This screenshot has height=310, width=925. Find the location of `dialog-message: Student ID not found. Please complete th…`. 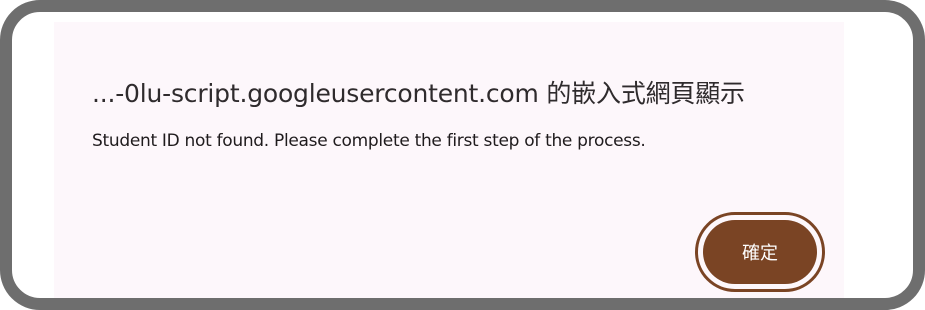

dialog-message: Student ID not found. Please complete th… is located at coordinates (369, 141).